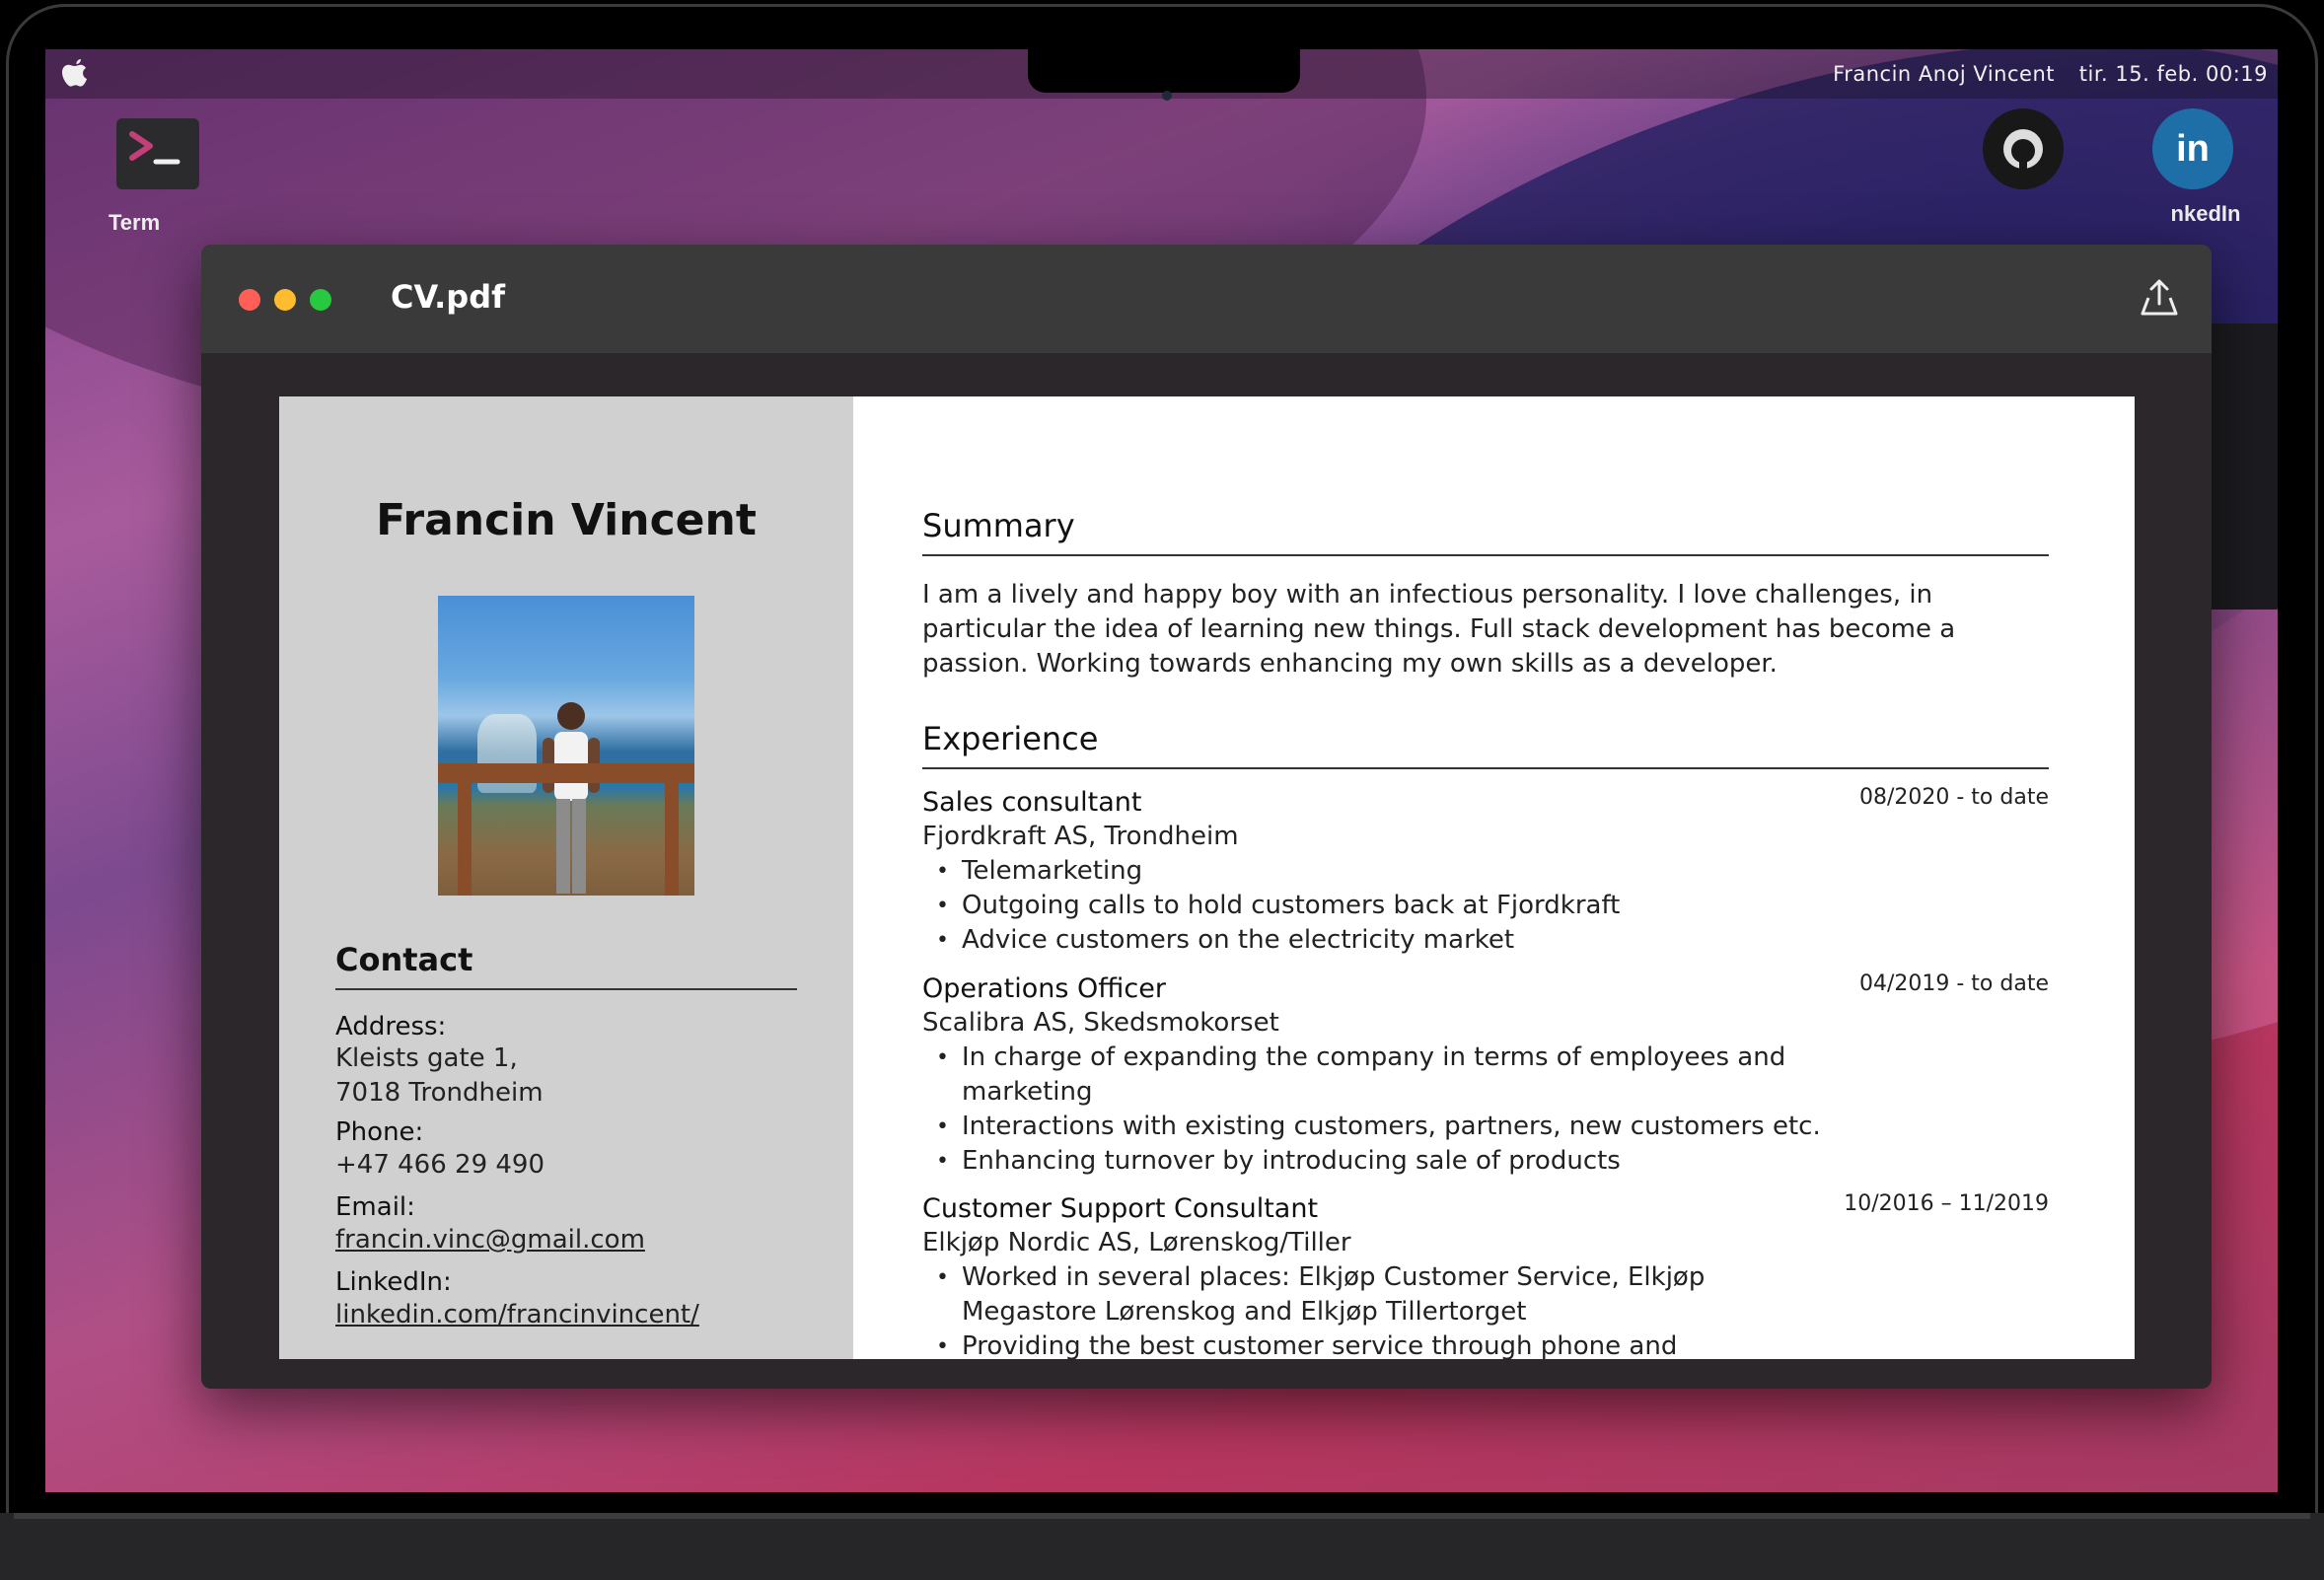 Image resolution: width=2324 pixels, height=1580 pixels. Describe the element at coordinates (566, 773) in the screenshot. I see `photo-railing` at that location.